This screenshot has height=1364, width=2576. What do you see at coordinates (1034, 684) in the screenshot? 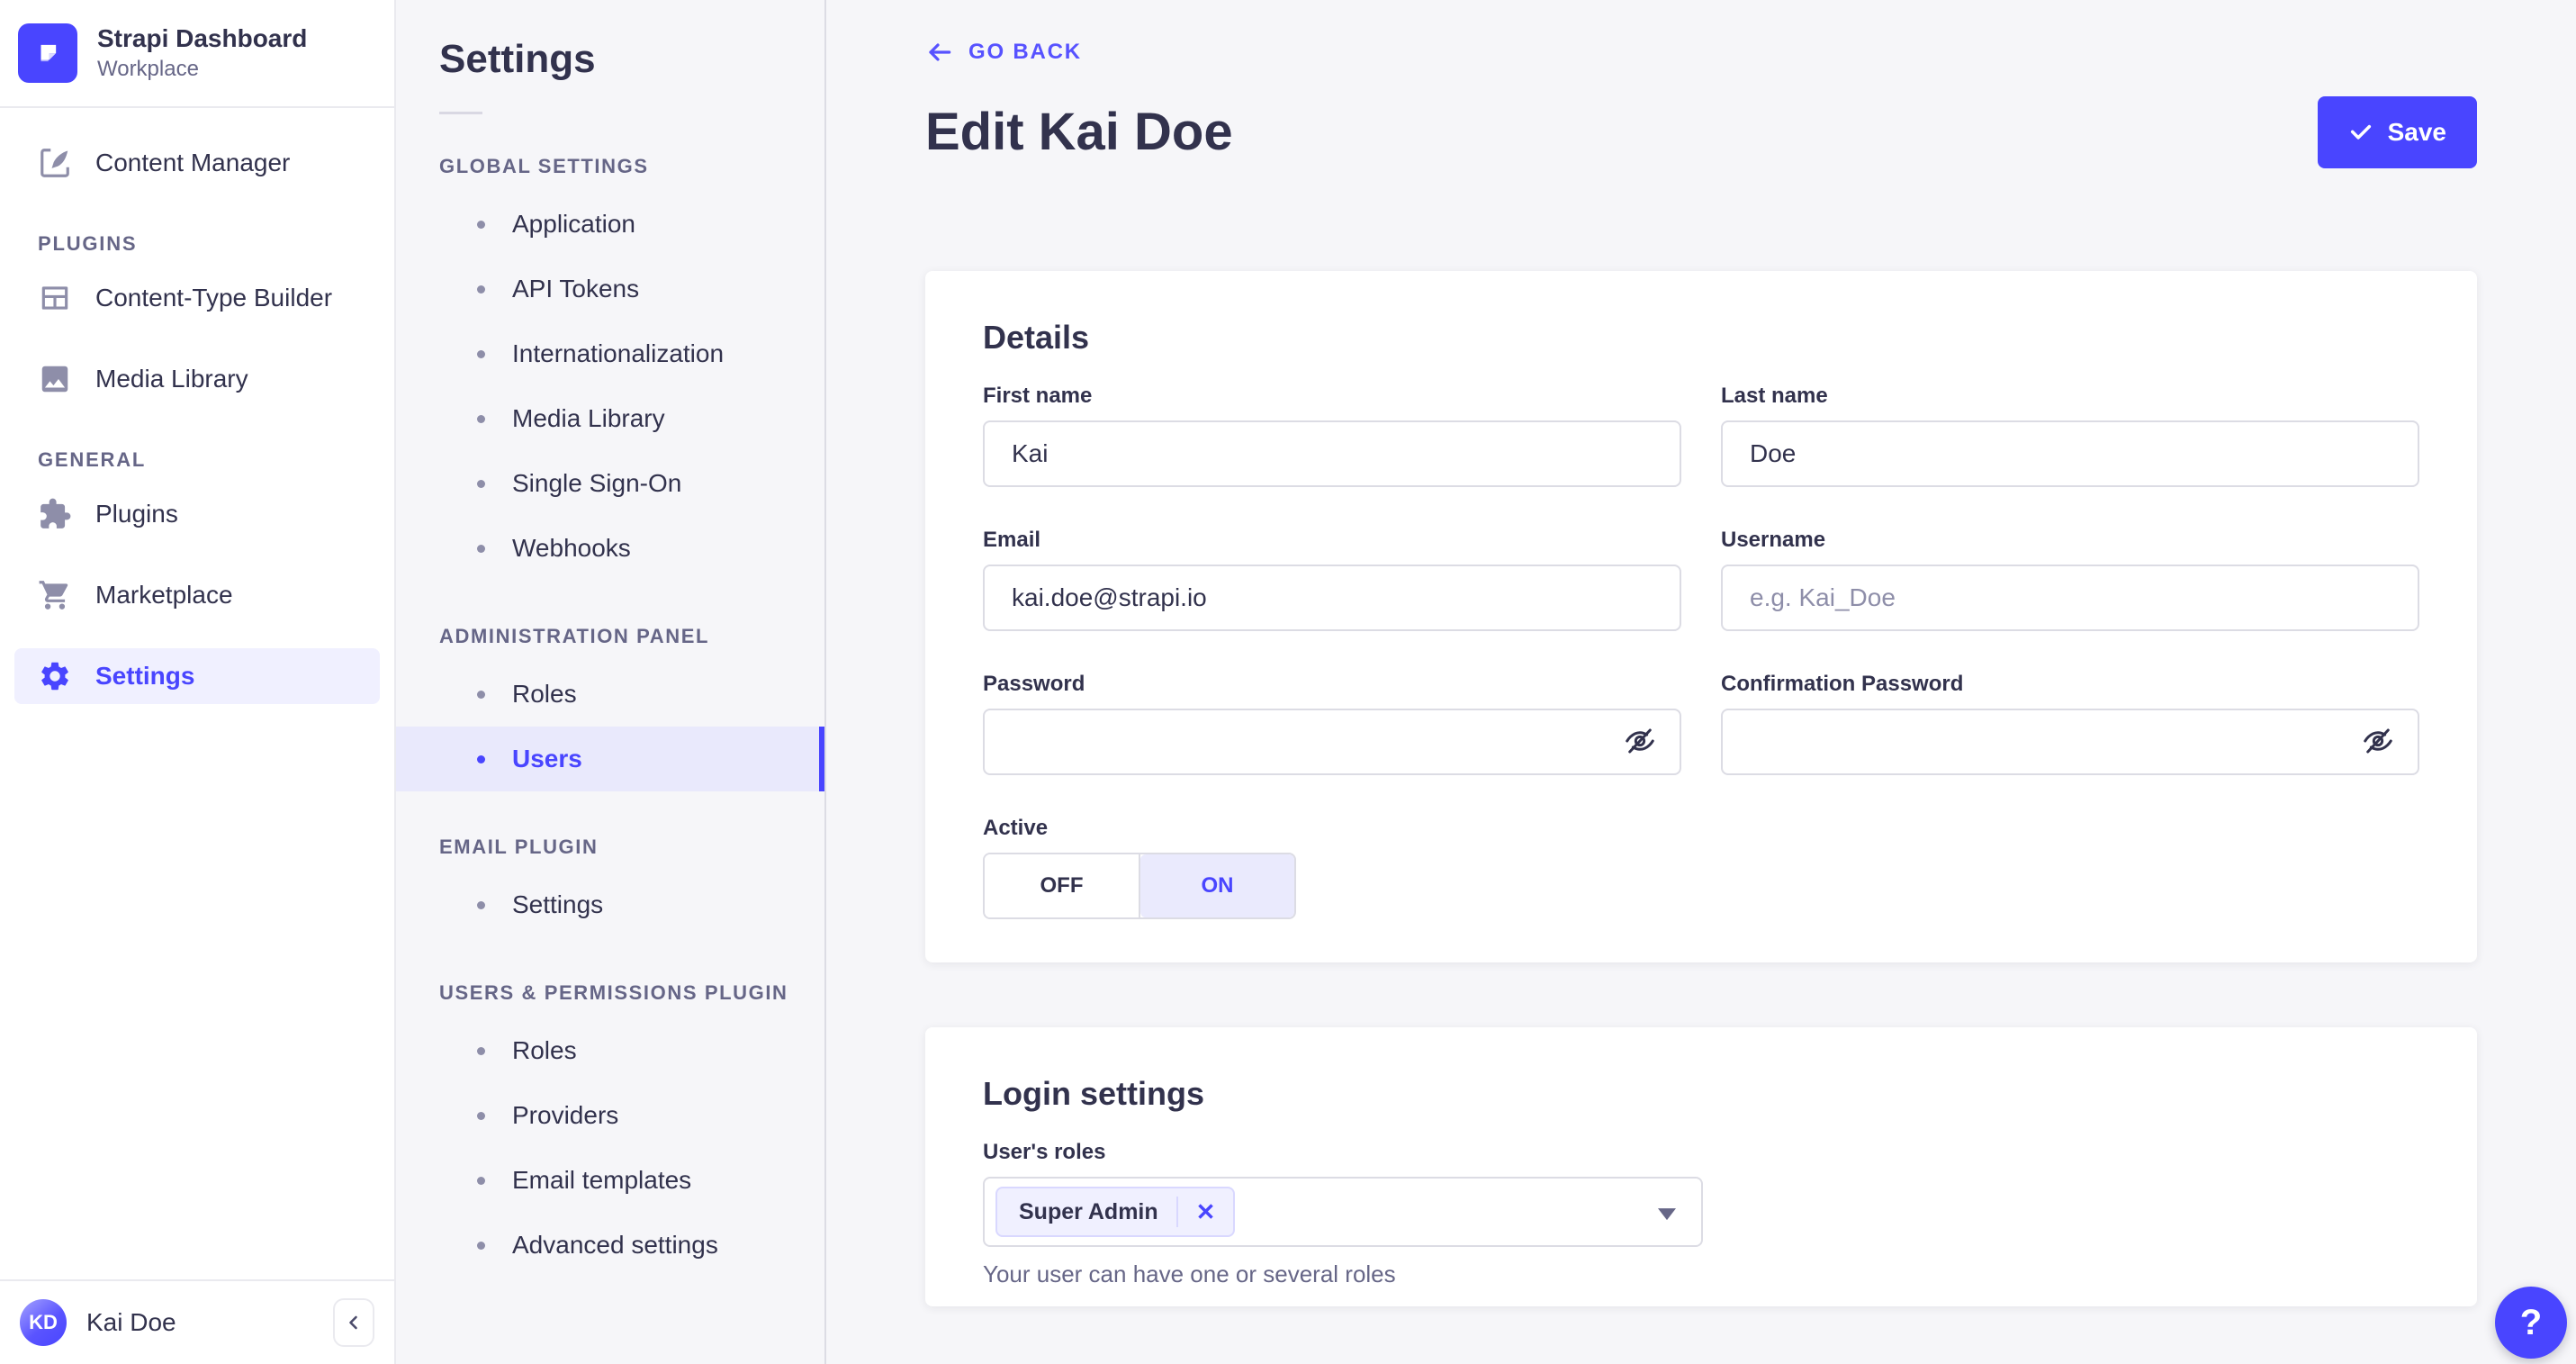
I see `password-label: Password` at bounding box center [1034, 684].